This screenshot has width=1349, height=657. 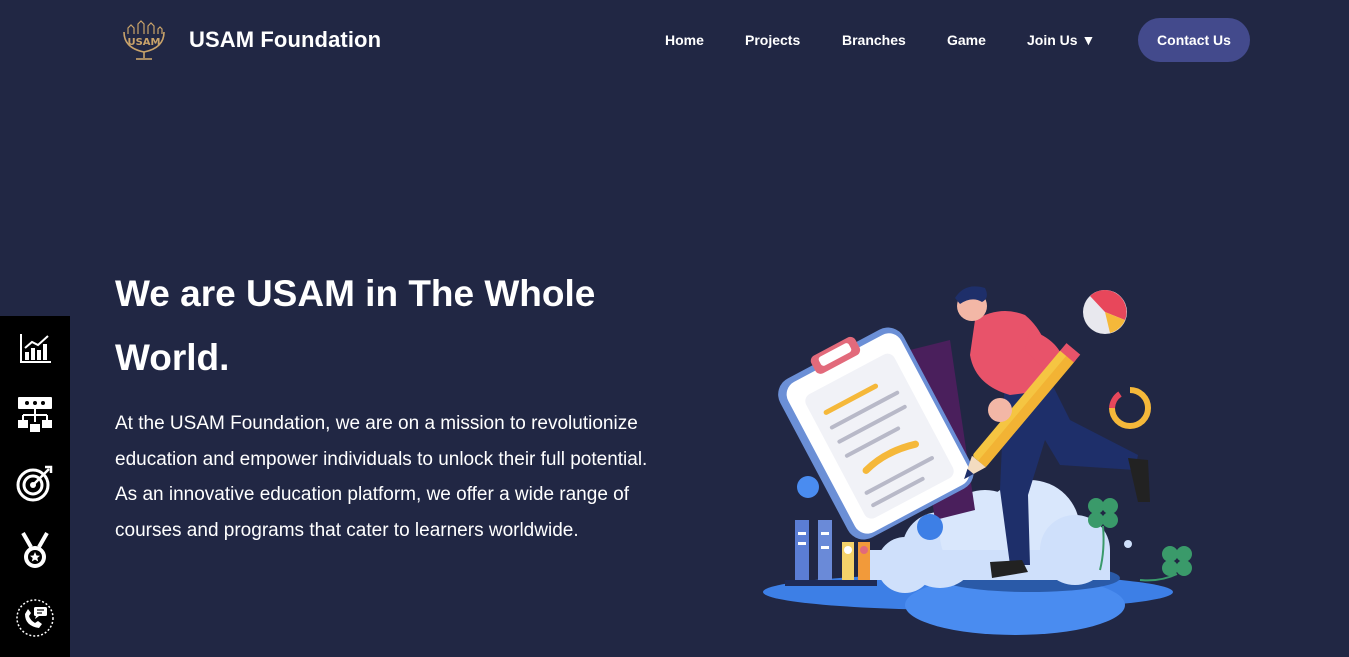 I want to click on usam-logo-icon: USAM, so click(x=144, y=40).